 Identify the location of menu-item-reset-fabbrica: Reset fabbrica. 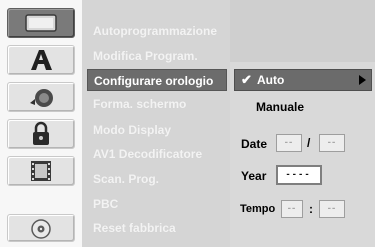
(157, 228).